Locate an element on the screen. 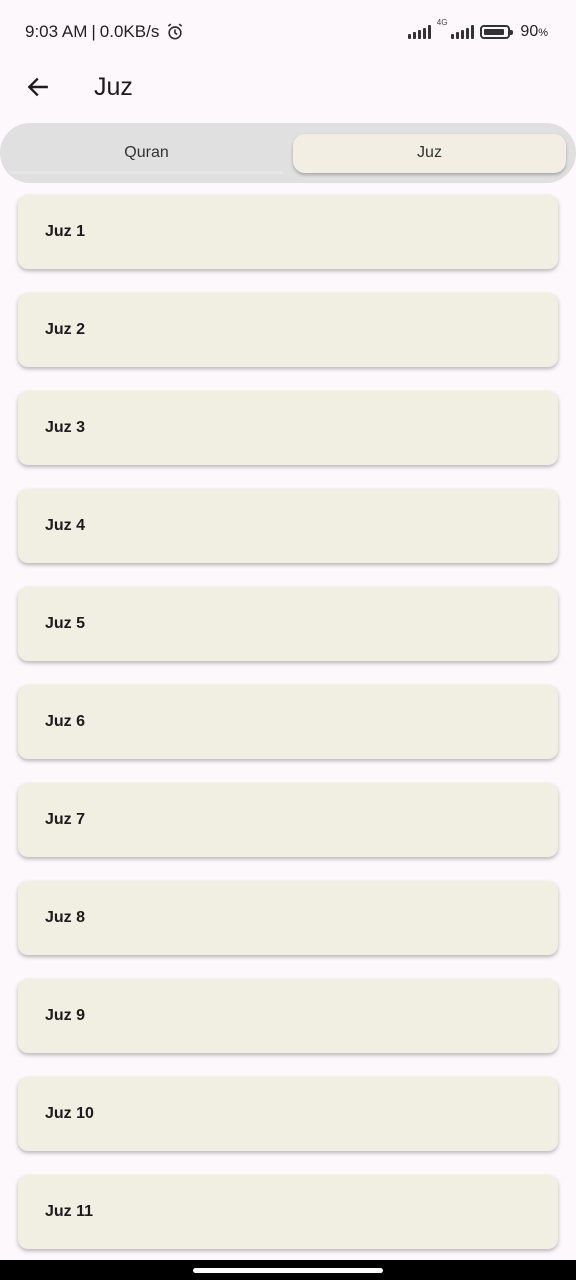 The width and height of the screenshot is (576, 1280). network-type: 4G is located at coordinates (442, 22).